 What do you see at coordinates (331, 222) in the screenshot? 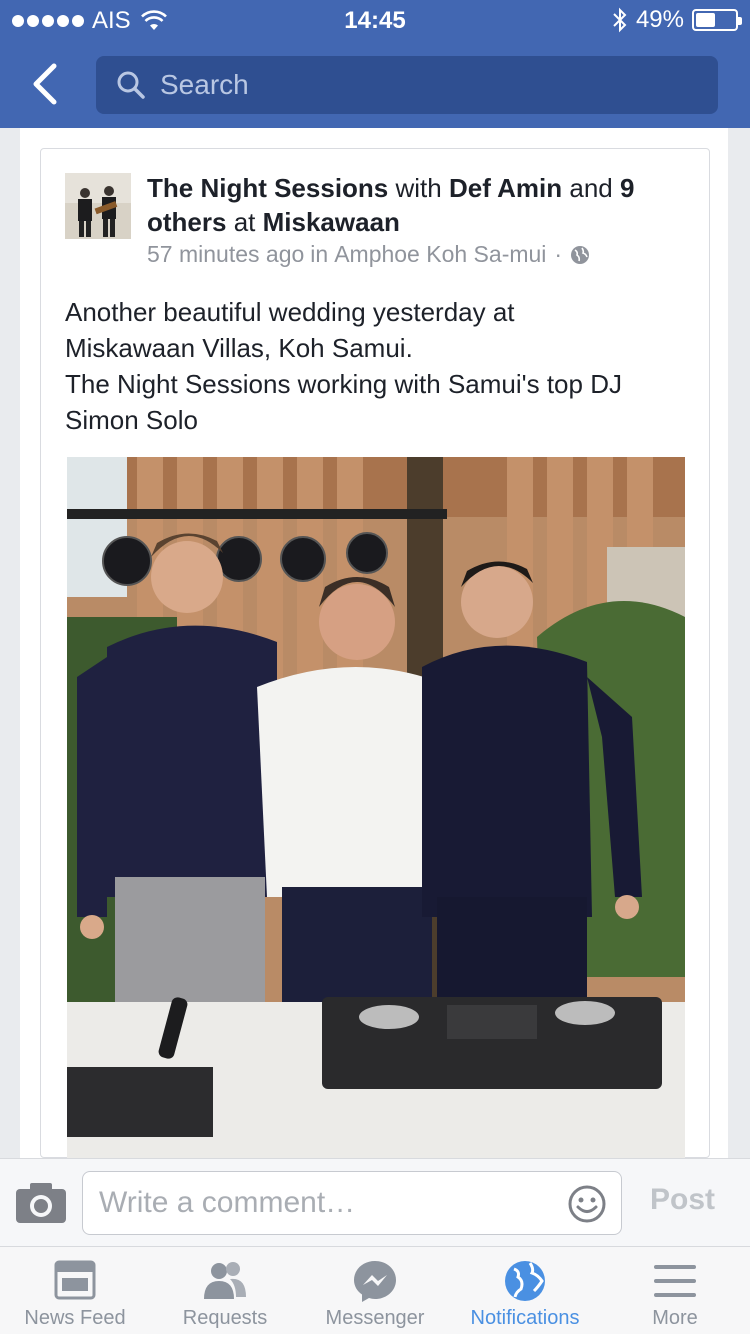
I see `place-link: Miskawaan` at bounding box center [331, 222].